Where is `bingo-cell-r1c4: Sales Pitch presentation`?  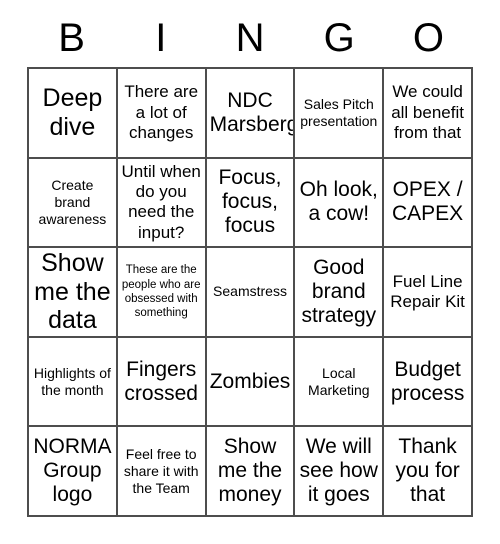
bingo-cell-r1c4: Sales Pitch presentation is located at coordinates (340, 114).